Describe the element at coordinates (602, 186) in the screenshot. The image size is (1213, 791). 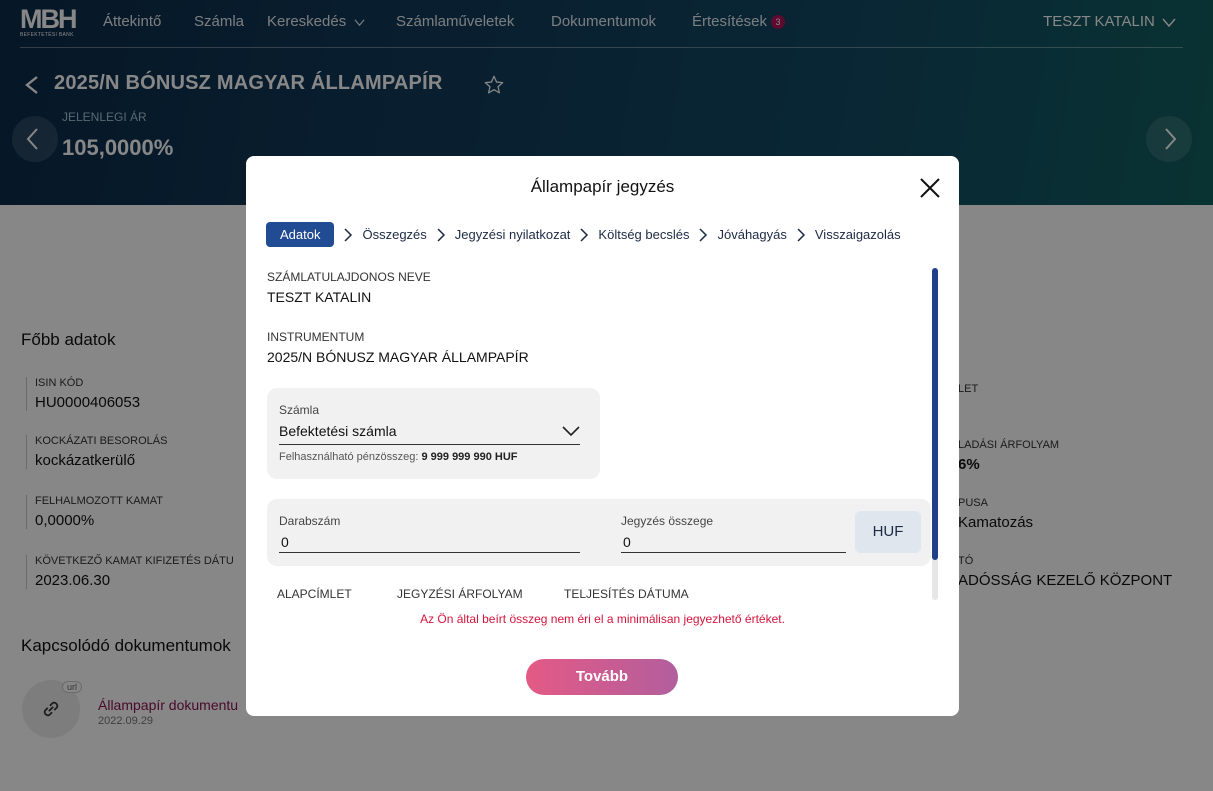
I see `modal-title: Állampapír jegyzés` at that location.